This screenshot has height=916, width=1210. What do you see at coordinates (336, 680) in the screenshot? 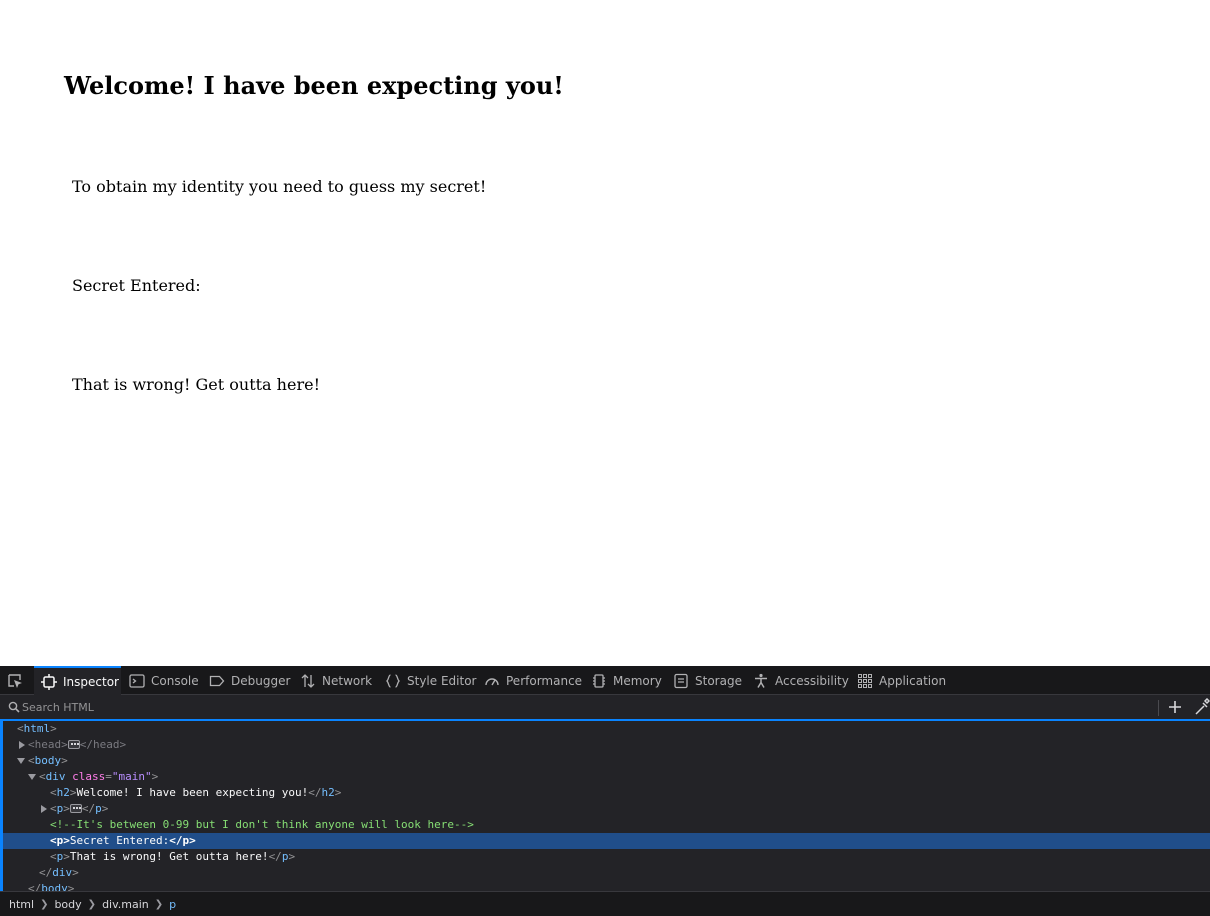
I see `tab-network: Network` at bounding box center [336, 680].